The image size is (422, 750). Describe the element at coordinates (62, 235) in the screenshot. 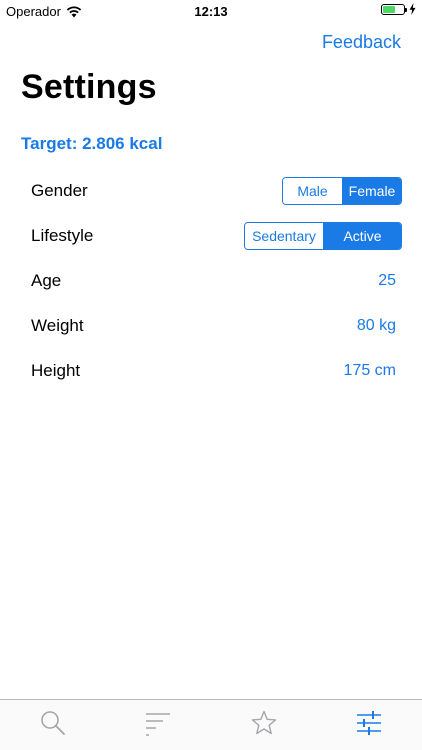

I see `lifestyle-label: Lifestyle` at that location.